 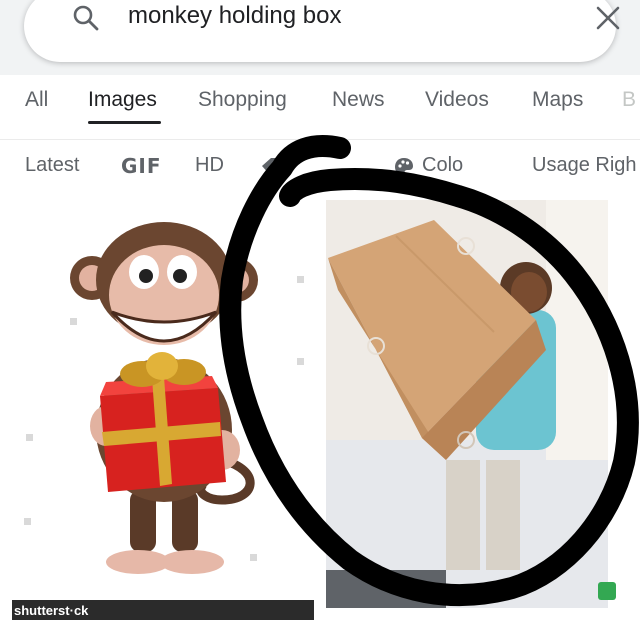 What do you see at coordinates (629, 100) in the screenshot?
I see `tab-books: B` at bounding box center [629, 100].